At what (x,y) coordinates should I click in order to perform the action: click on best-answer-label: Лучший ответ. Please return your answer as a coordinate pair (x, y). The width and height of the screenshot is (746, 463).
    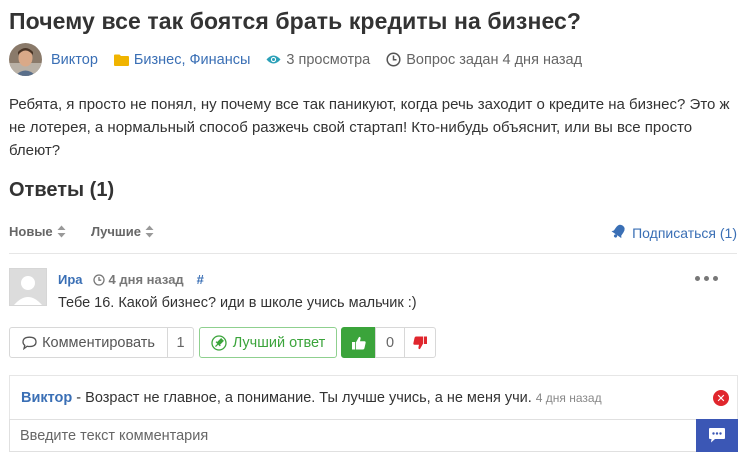
    Looking at the image, I should click on (279, 342).